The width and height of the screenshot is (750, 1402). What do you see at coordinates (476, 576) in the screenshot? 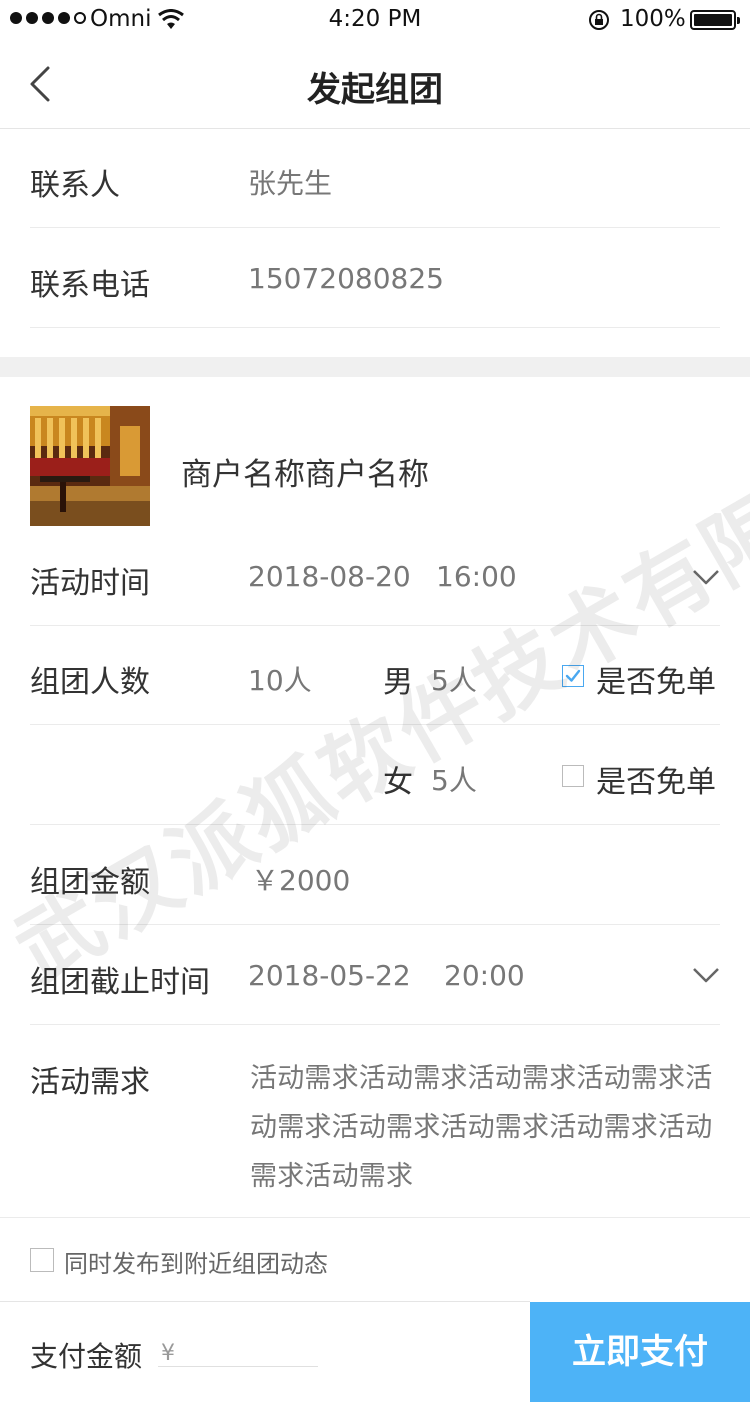
I see `activity-time: 16:00` at bounding box center [476, 576].